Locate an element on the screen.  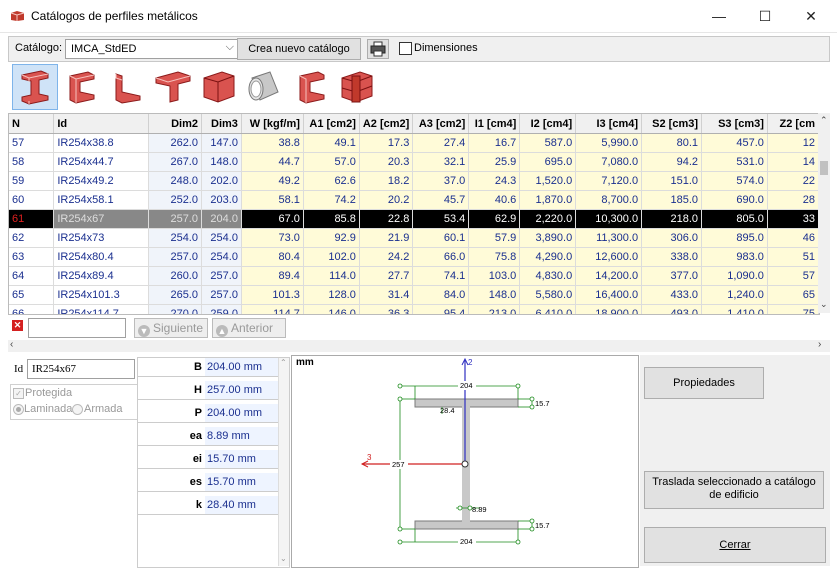
close-window-button: ✕ is located at coordinates (811, 16).